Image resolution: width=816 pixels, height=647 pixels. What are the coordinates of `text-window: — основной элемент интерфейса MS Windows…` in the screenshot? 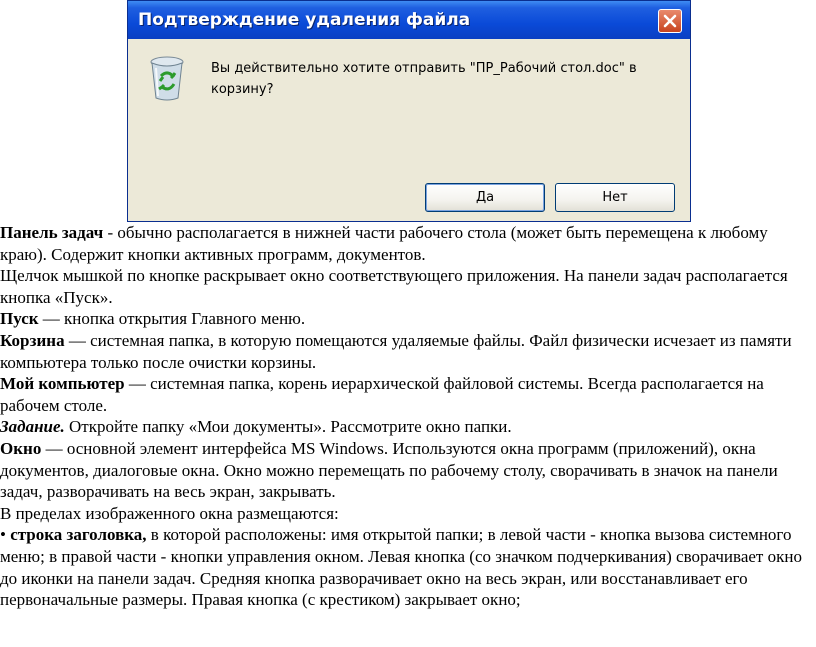 It's located at (389, 470).